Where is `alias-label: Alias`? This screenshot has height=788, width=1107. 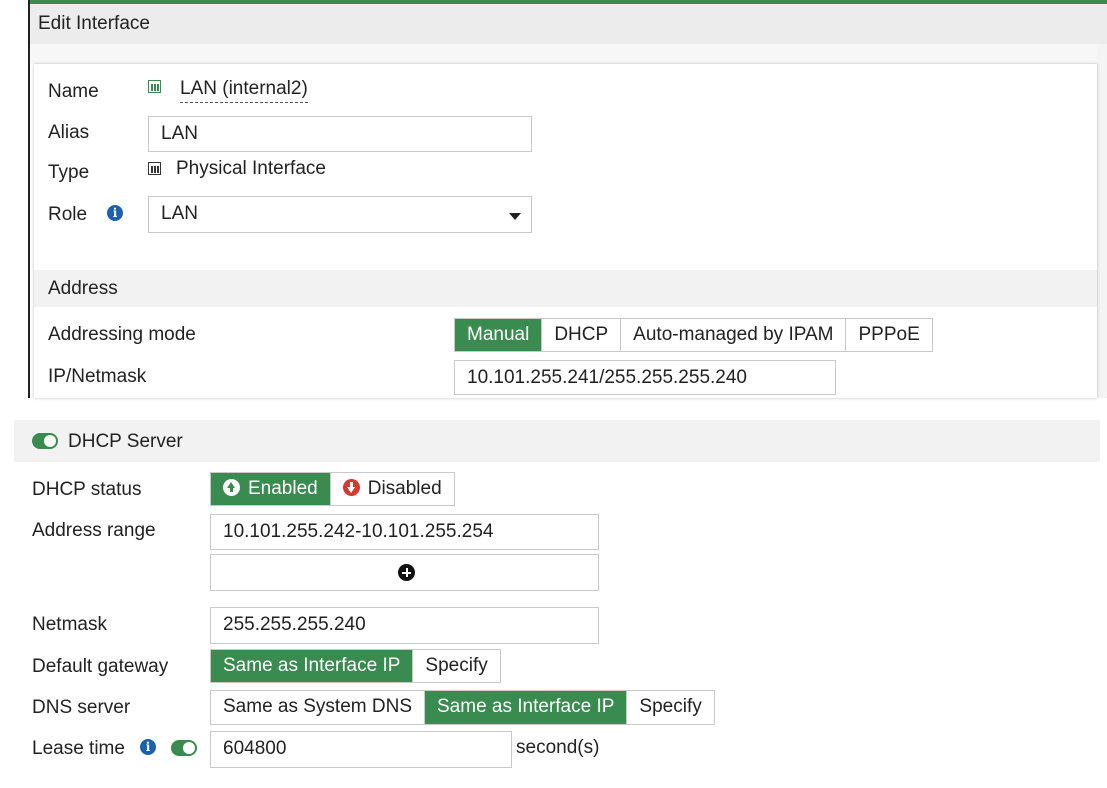 alias-label: Alias is located at coordinates (69, 132).